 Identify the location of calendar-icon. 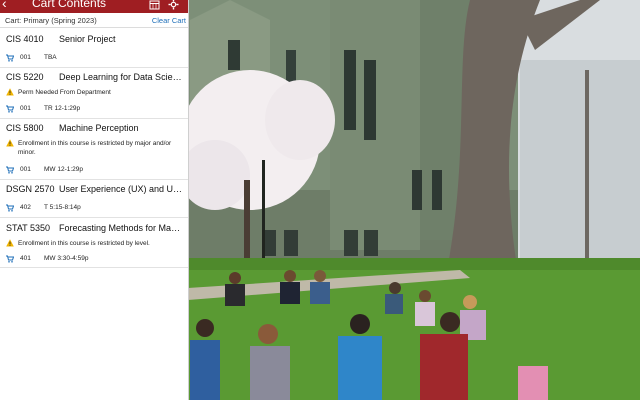
(155, 5).